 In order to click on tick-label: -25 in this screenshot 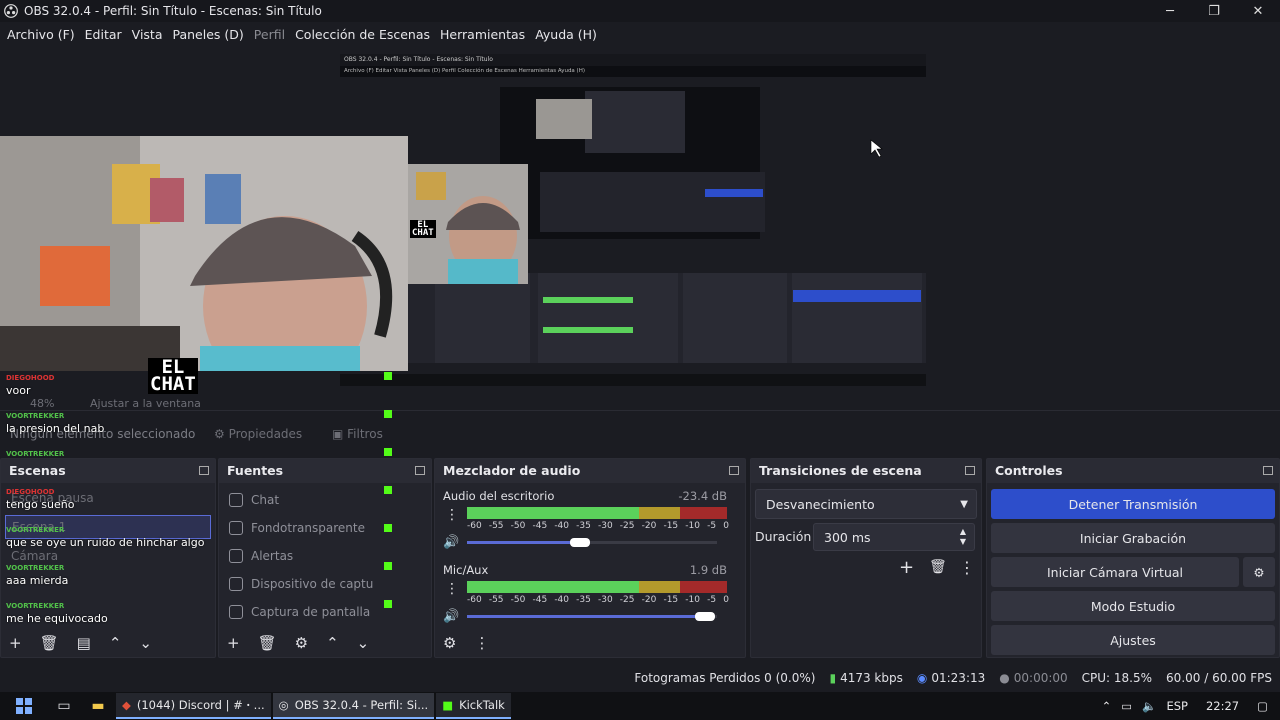, I will do `click(627, 526)`.